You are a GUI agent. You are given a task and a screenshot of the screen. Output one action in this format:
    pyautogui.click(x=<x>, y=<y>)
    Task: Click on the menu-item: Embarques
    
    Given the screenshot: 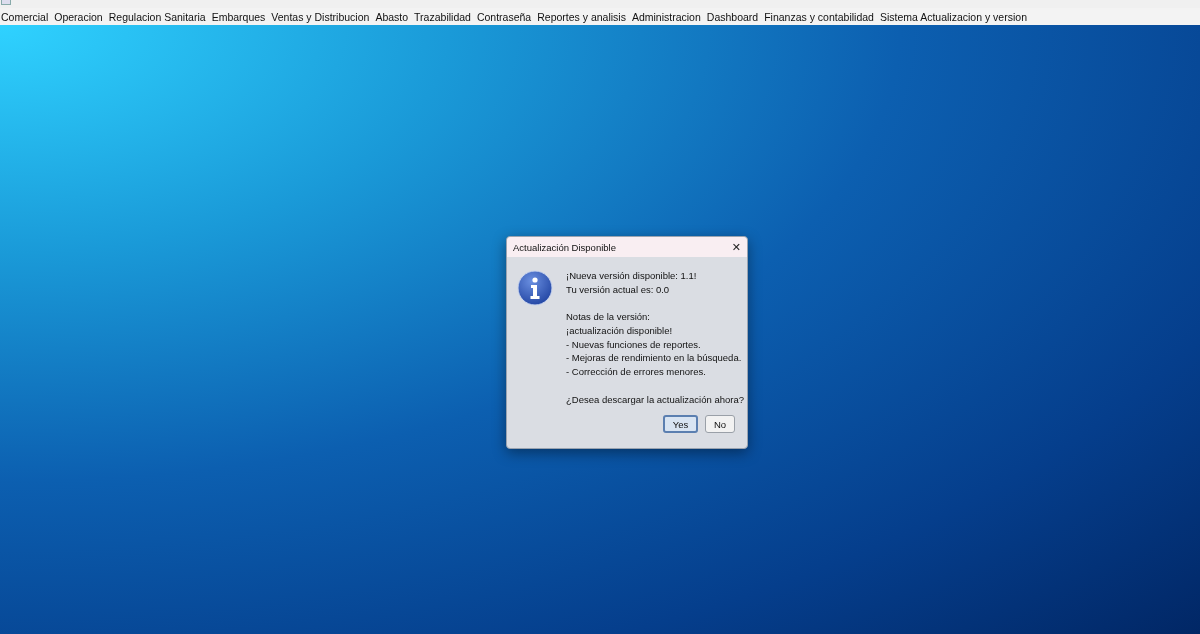 What is the action you would take?
    pyautogui.click(x=239, y=16)
    